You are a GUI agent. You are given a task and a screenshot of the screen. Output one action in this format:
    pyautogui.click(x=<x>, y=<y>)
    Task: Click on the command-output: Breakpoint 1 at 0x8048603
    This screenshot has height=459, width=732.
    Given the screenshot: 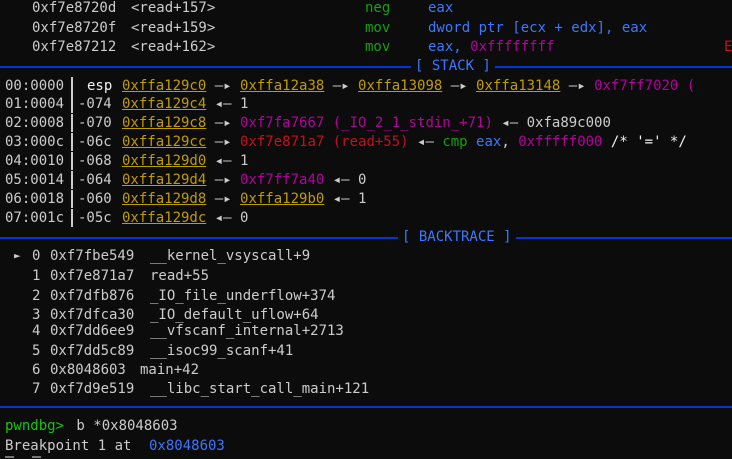 What is the action you would take?
    pyautogui.click(x=112, y=446)
    